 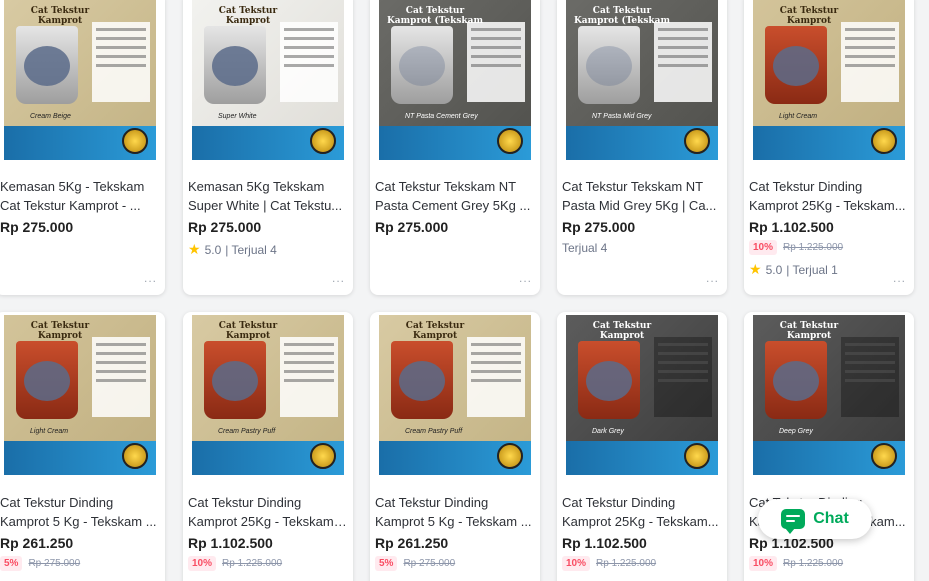 I want to click on chat-button: Chat, so click(x=815, y=519).